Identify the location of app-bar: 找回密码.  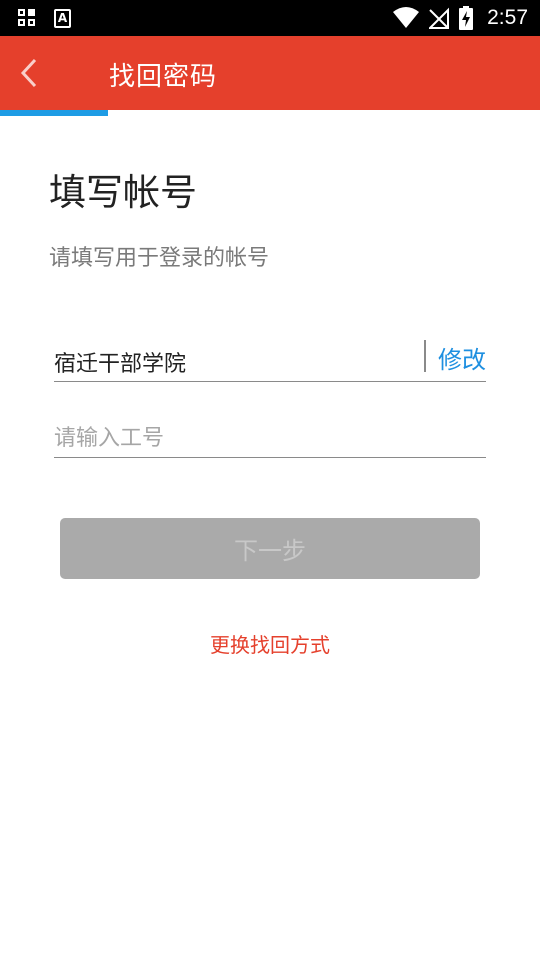
(270, 73).